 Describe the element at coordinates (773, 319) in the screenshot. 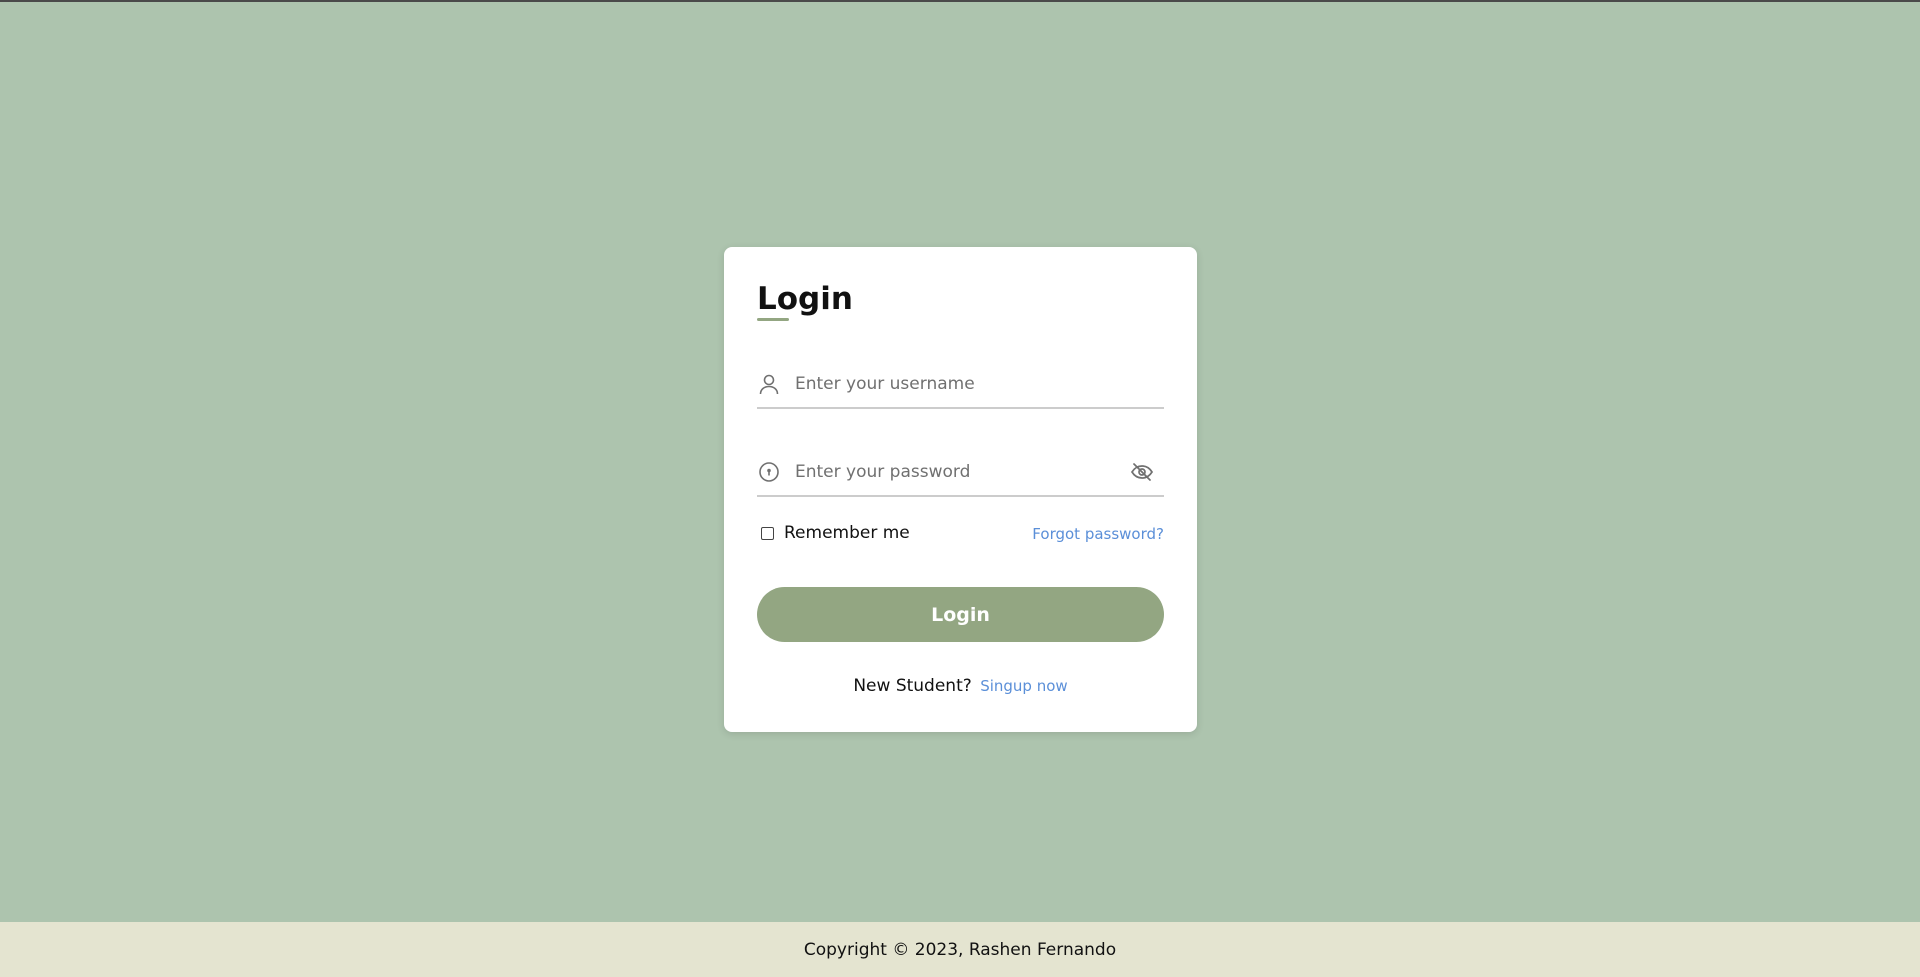

I see `title-underline` at that location.